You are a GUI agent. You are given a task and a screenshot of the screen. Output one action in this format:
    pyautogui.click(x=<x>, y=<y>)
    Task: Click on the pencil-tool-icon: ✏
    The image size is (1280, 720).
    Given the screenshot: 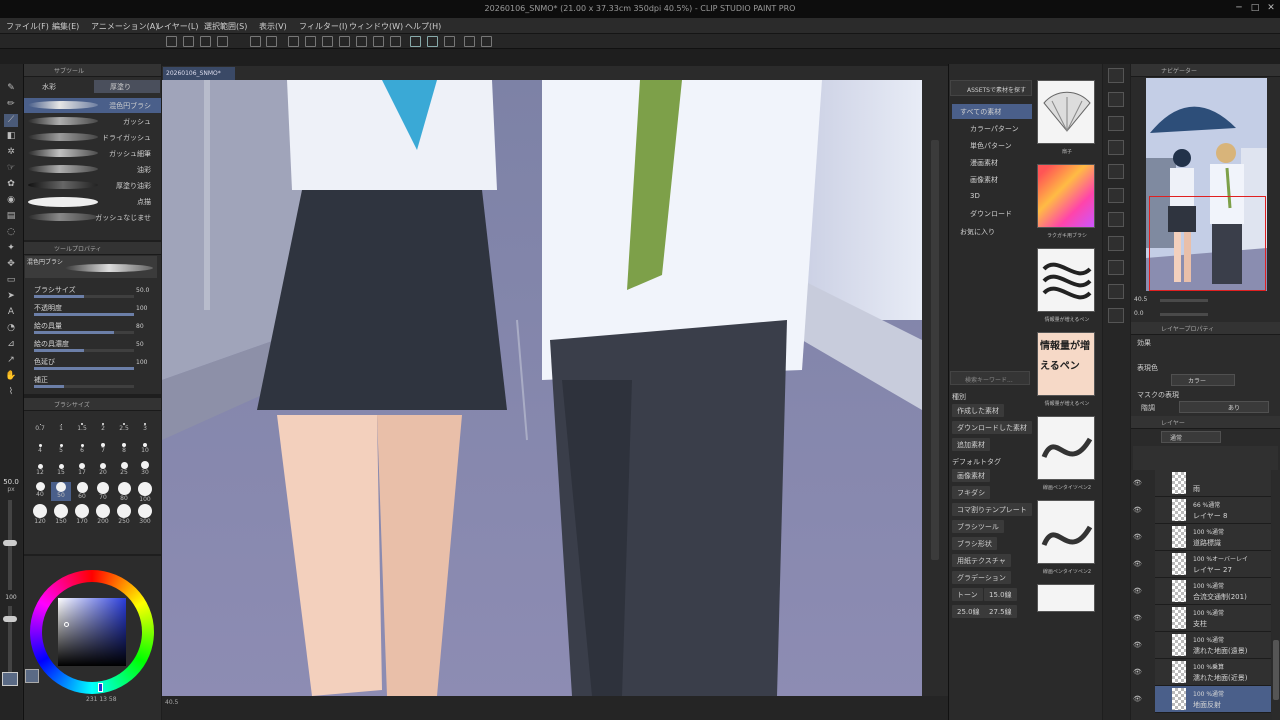 What is the action you would take?
    pyautogui.click(x=11, y=104)
    